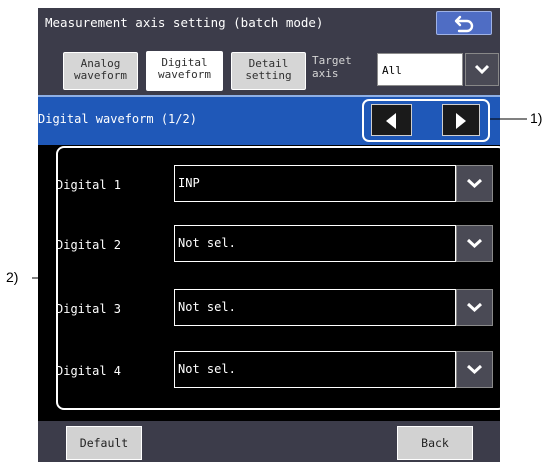  What do you see at coordinates (12, 277) in the screenshot?
I see `callout-2: 2)` at bounding box center [12, 277].